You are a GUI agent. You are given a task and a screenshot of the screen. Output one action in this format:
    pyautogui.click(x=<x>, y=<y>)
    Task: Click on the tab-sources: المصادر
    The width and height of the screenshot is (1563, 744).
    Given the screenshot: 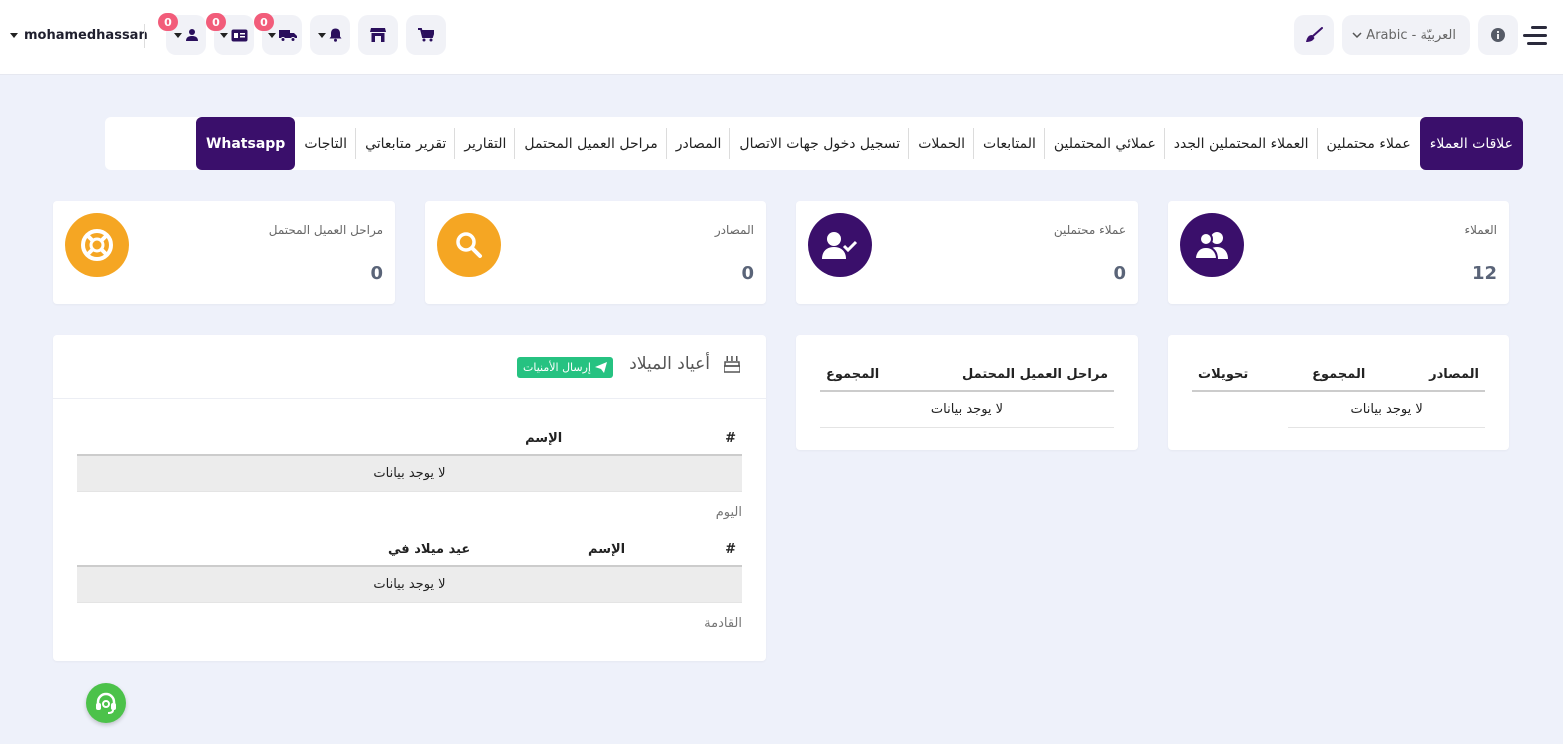 What is the action you would take?
    pyautogui.click(x=699, y=143)
    